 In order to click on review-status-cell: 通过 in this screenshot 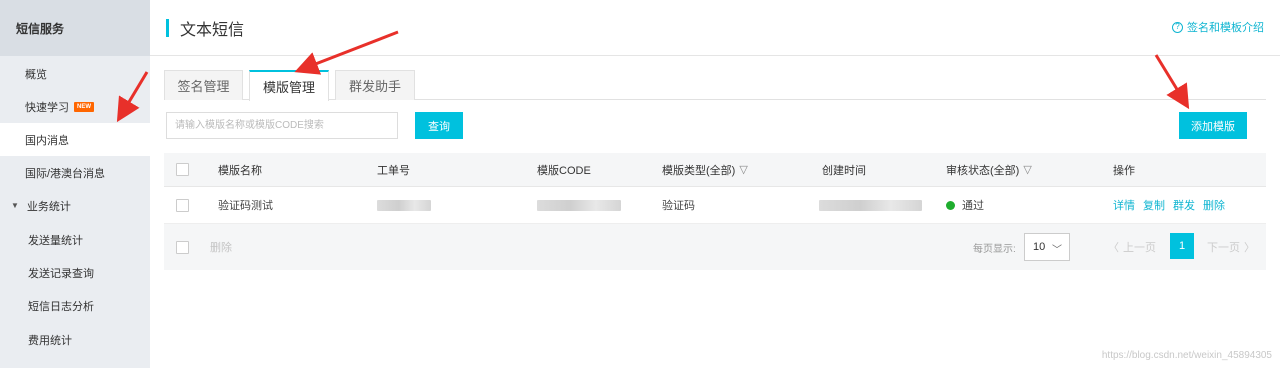, I will do `click(965, 205)`.